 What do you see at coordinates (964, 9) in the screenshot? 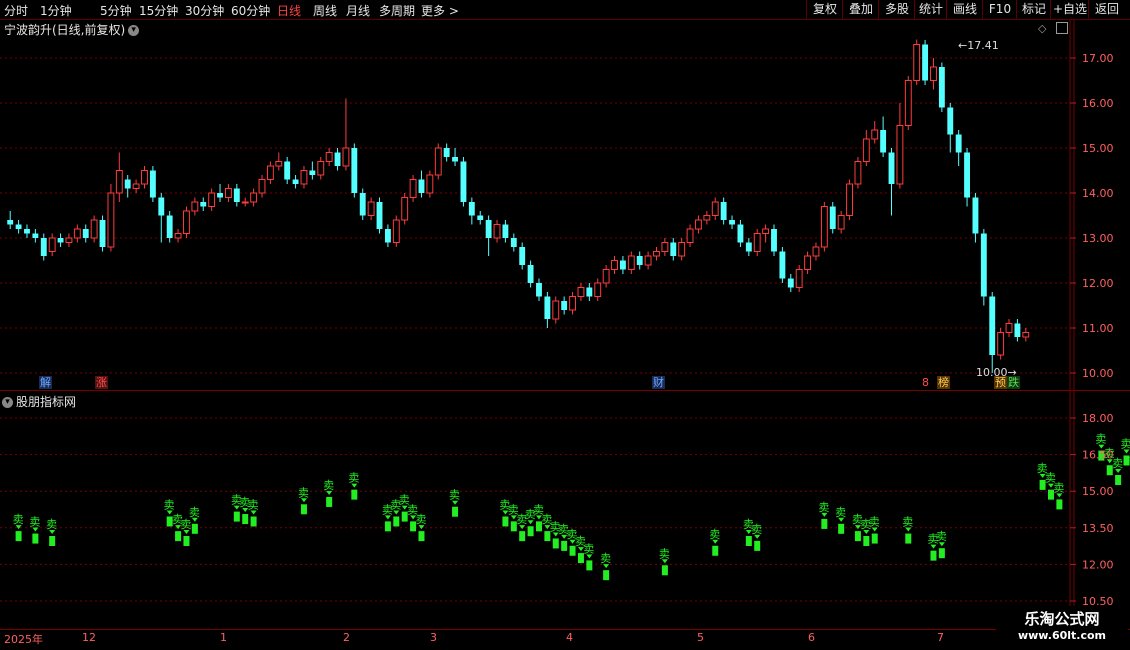
I see `draw-button: 画线` at bounding box center [964, 9].